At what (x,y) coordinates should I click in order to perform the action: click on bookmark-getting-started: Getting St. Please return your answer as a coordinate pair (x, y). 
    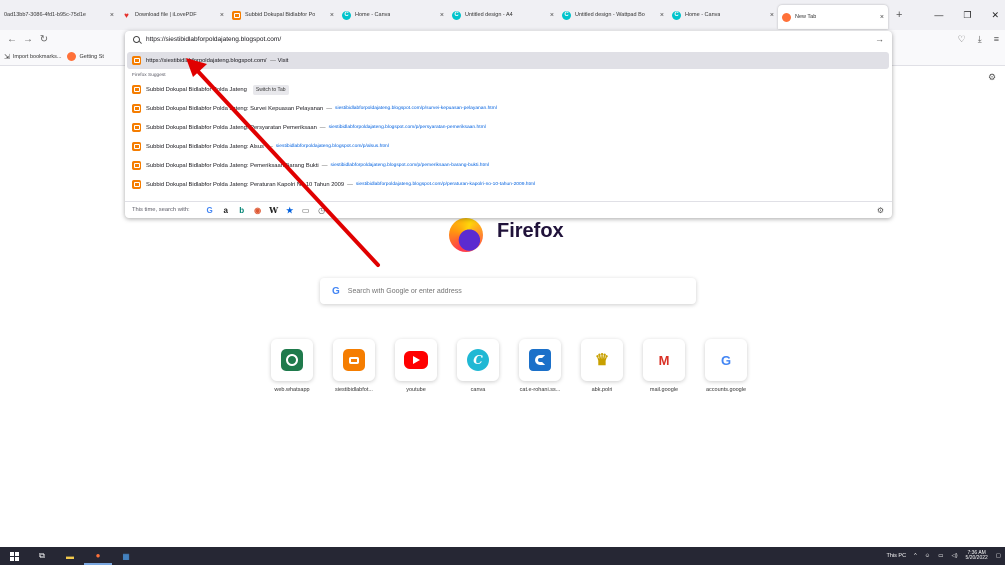
    Looking at the image, I should click on (85, 56).